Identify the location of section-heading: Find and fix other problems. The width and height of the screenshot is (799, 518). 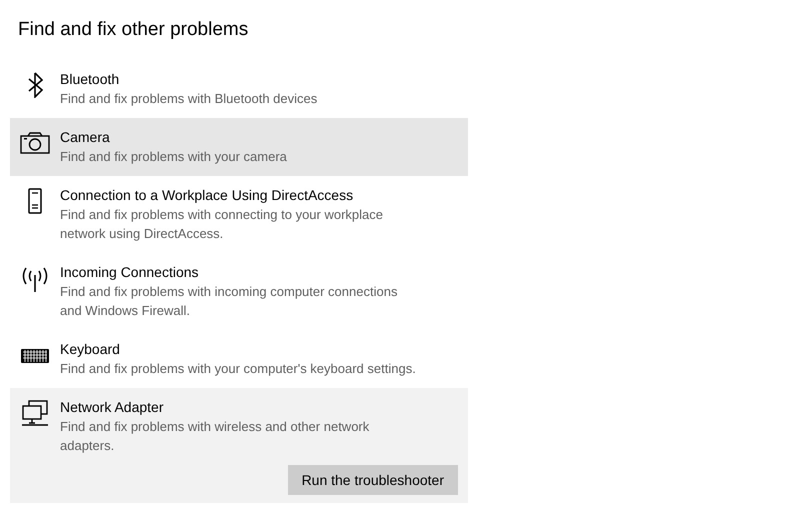
(134, 30).